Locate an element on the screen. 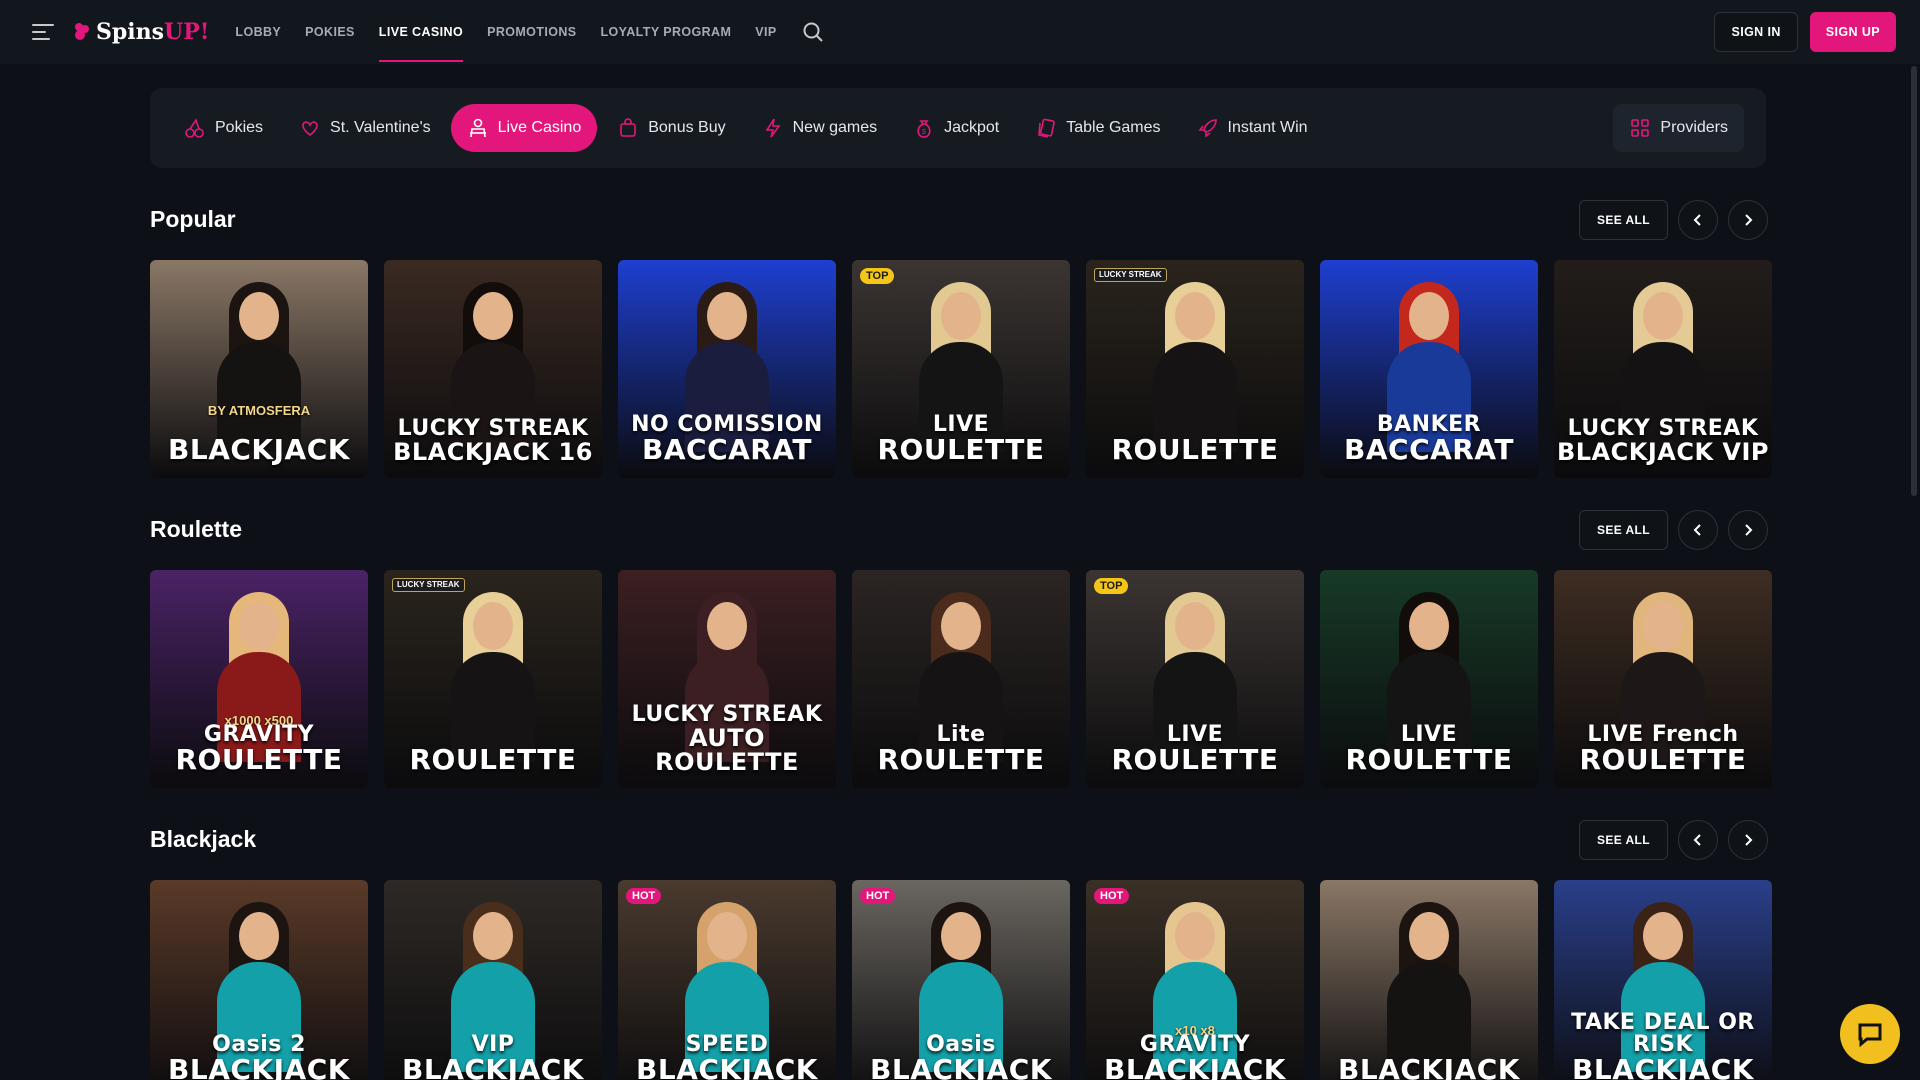  game-card: HOT SPEED BLACKJACK is located at coordinates (727, 980).